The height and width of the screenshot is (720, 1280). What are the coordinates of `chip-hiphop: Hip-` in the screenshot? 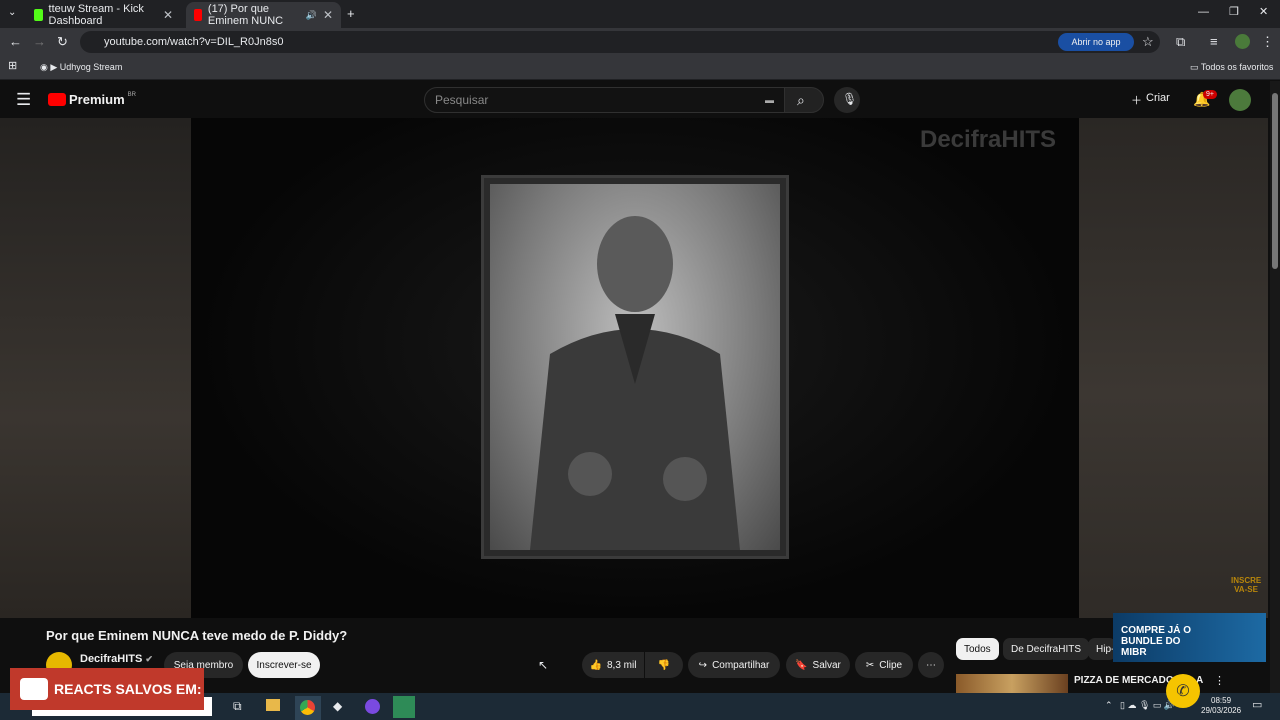 It's located at (1102, 649).